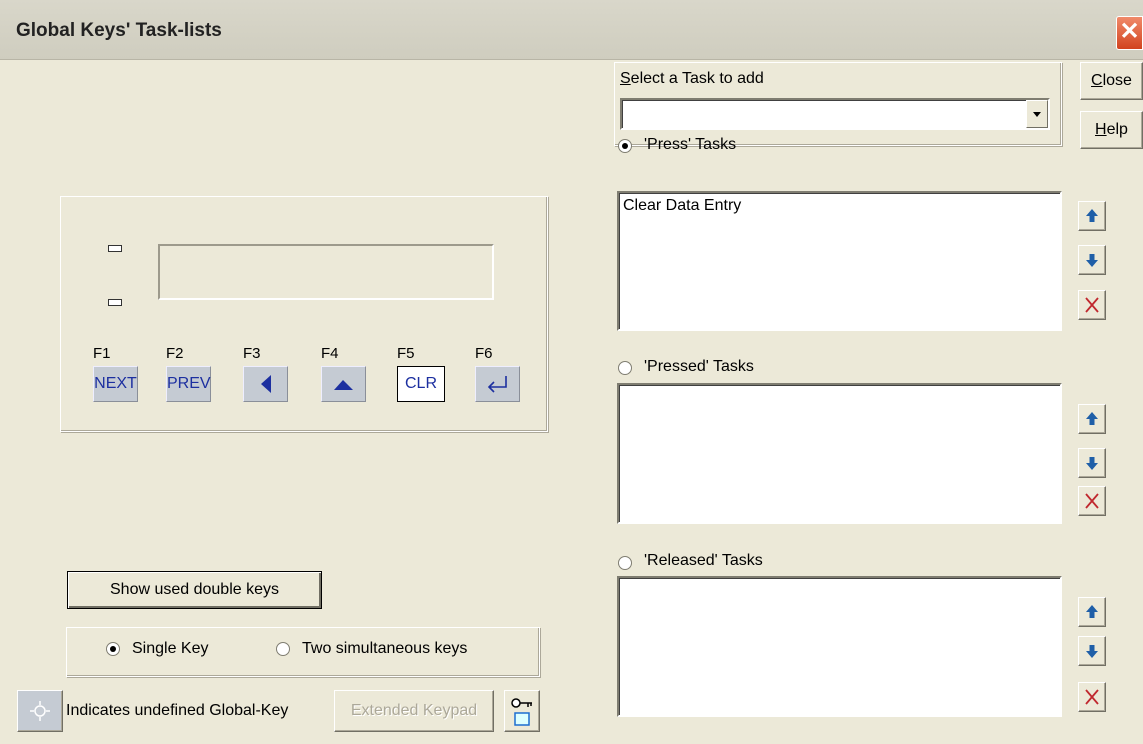 This screenshot has width=1143, height=744. I want to click on keypad-display, so click(326, 272).